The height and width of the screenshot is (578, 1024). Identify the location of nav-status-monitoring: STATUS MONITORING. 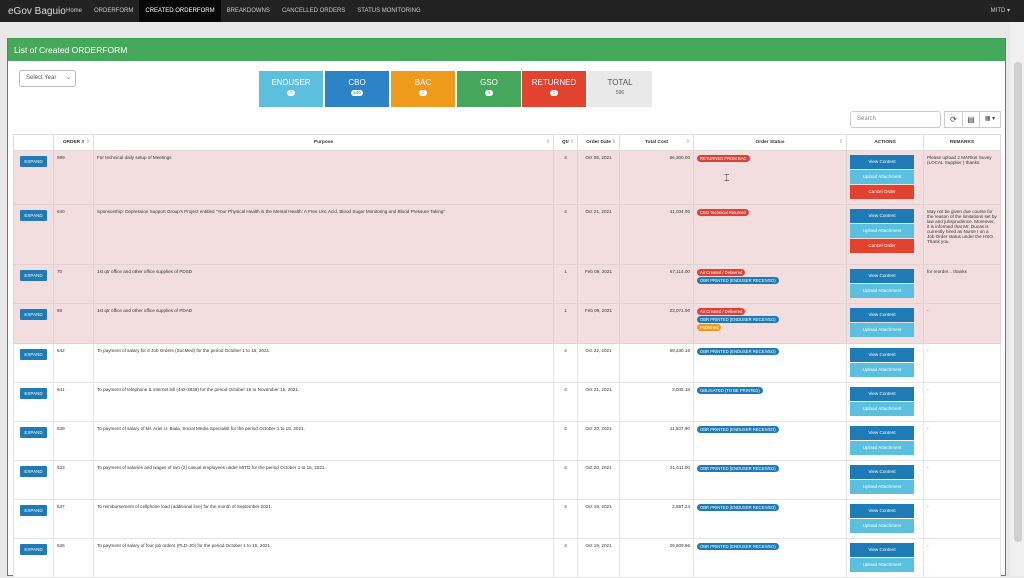
(388, 11).